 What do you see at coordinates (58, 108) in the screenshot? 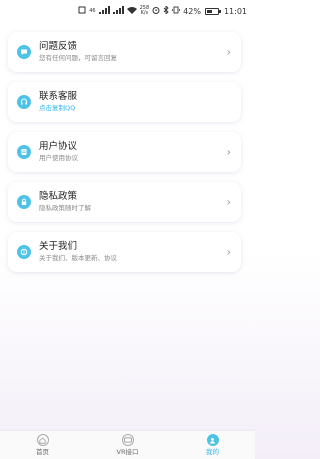
I see `copy-qq-link: 点击复制QQ` at bounding box center [58, 108].